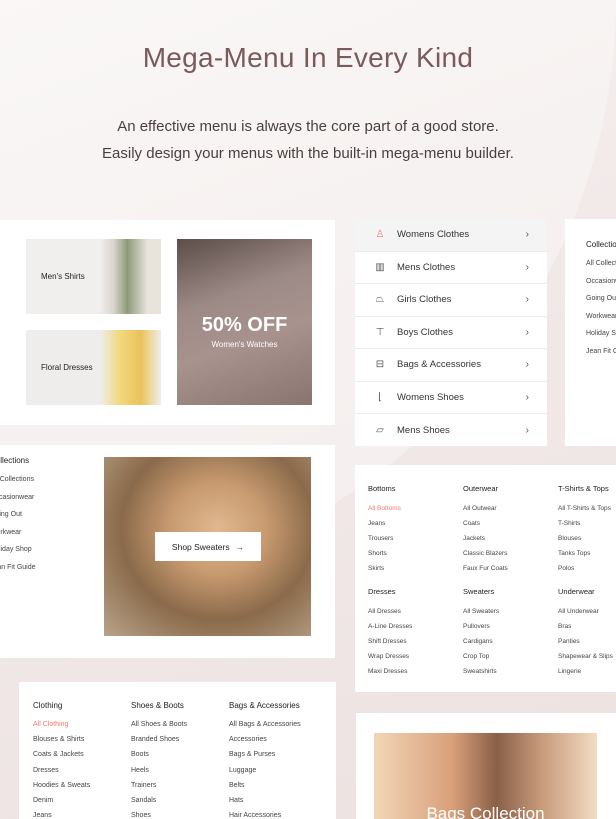  I want to click on menu-link: Heels, so click(159, 774).